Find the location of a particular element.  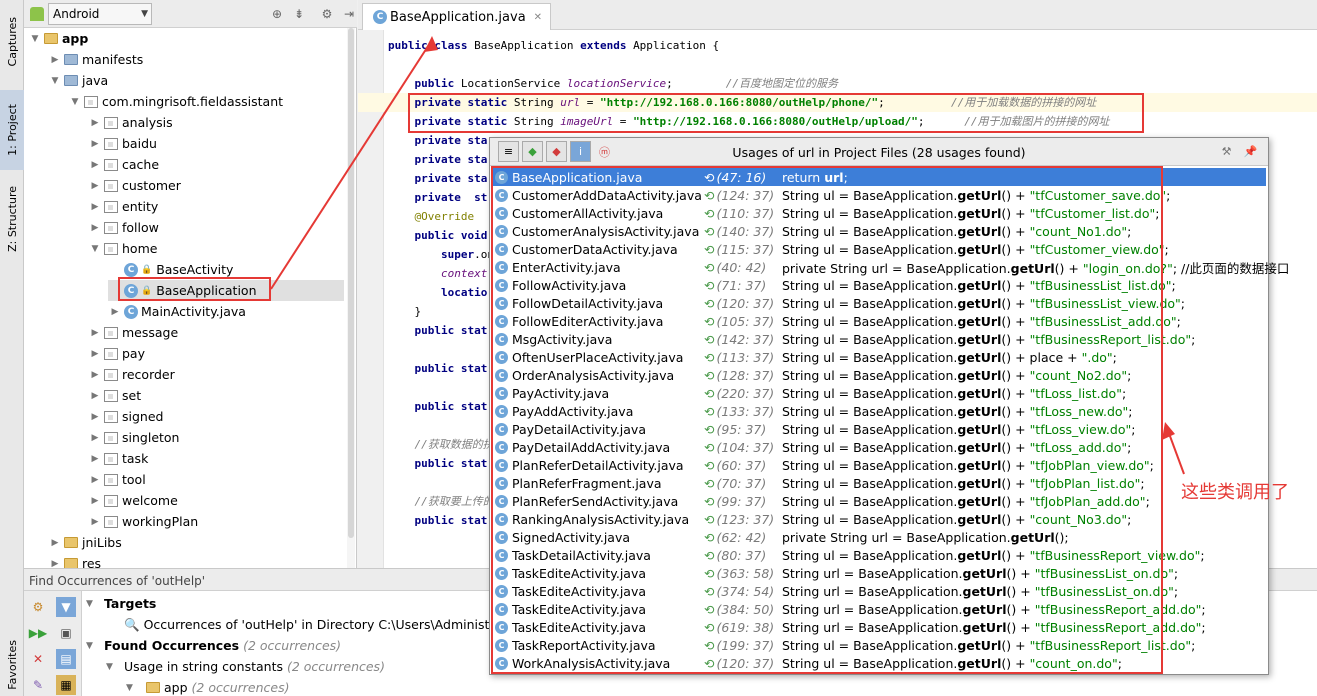

arrow-head-to-tab is located at coordinates (431, 44).